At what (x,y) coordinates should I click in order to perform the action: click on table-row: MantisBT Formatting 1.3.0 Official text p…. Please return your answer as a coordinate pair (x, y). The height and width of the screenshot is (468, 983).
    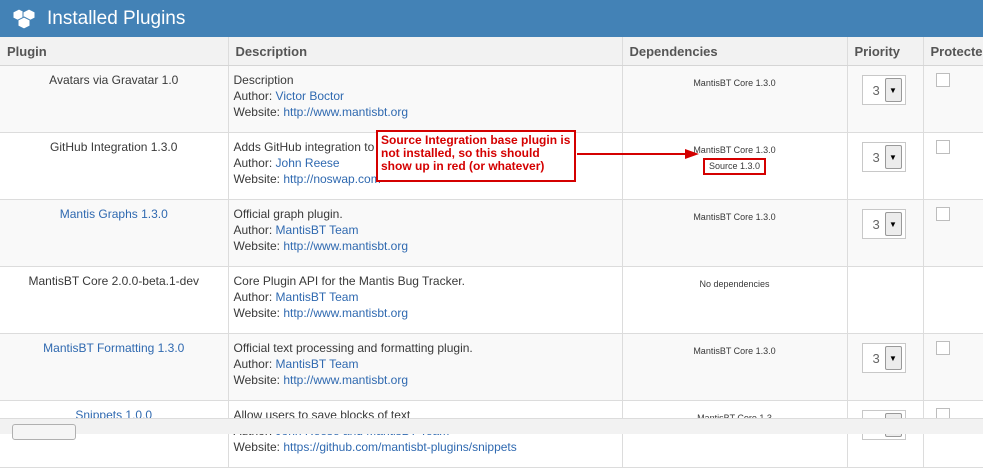
    Looking at the image, I should click on (491, 367).